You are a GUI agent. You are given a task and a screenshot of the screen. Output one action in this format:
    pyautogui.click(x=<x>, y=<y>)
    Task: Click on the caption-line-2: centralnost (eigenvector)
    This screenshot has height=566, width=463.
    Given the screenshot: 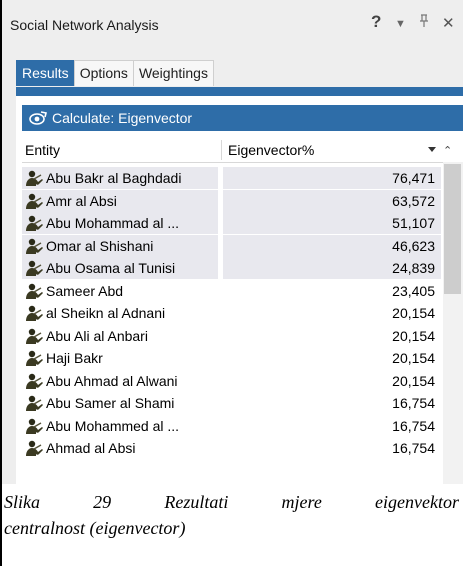 What is the action you would take?
    pyautogui.click(x=95, y=528)
    